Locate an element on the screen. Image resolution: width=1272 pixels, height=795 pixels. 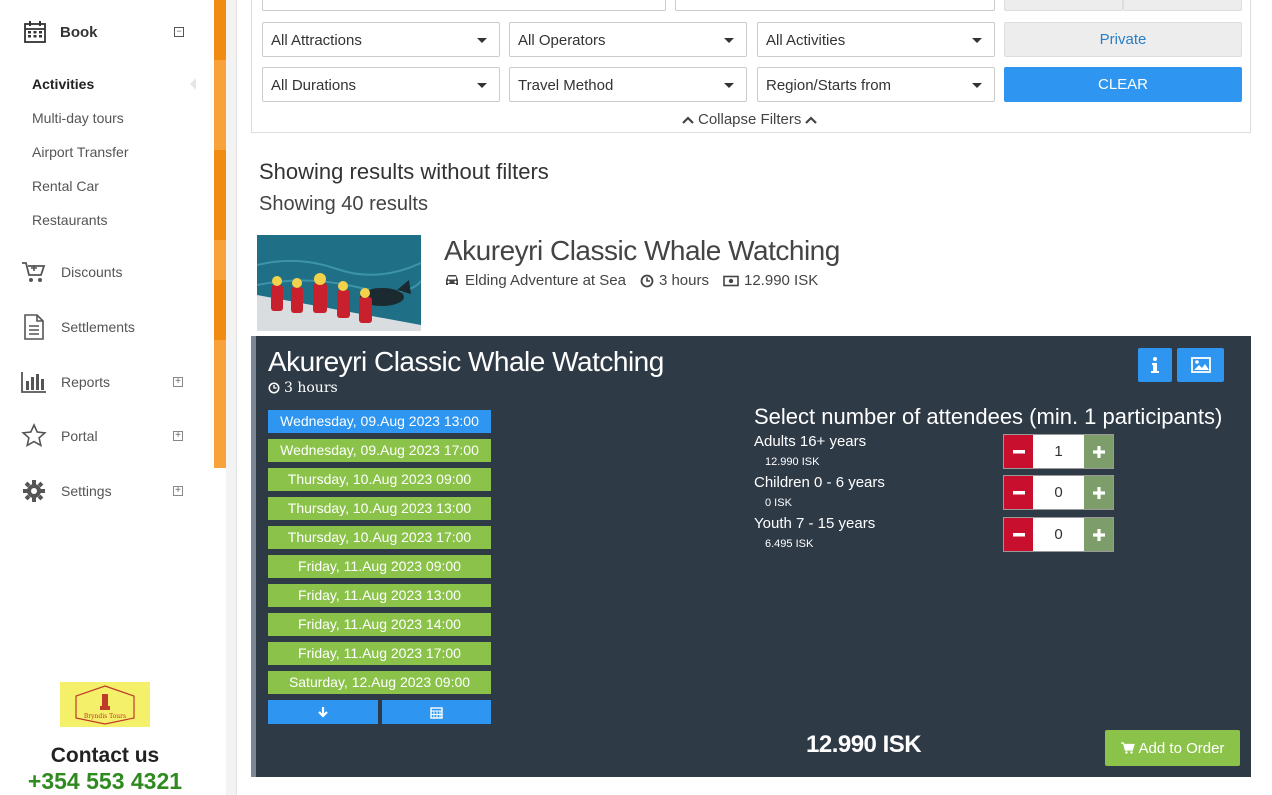
logo-emblem-icon is located at coordinates (105, 705).